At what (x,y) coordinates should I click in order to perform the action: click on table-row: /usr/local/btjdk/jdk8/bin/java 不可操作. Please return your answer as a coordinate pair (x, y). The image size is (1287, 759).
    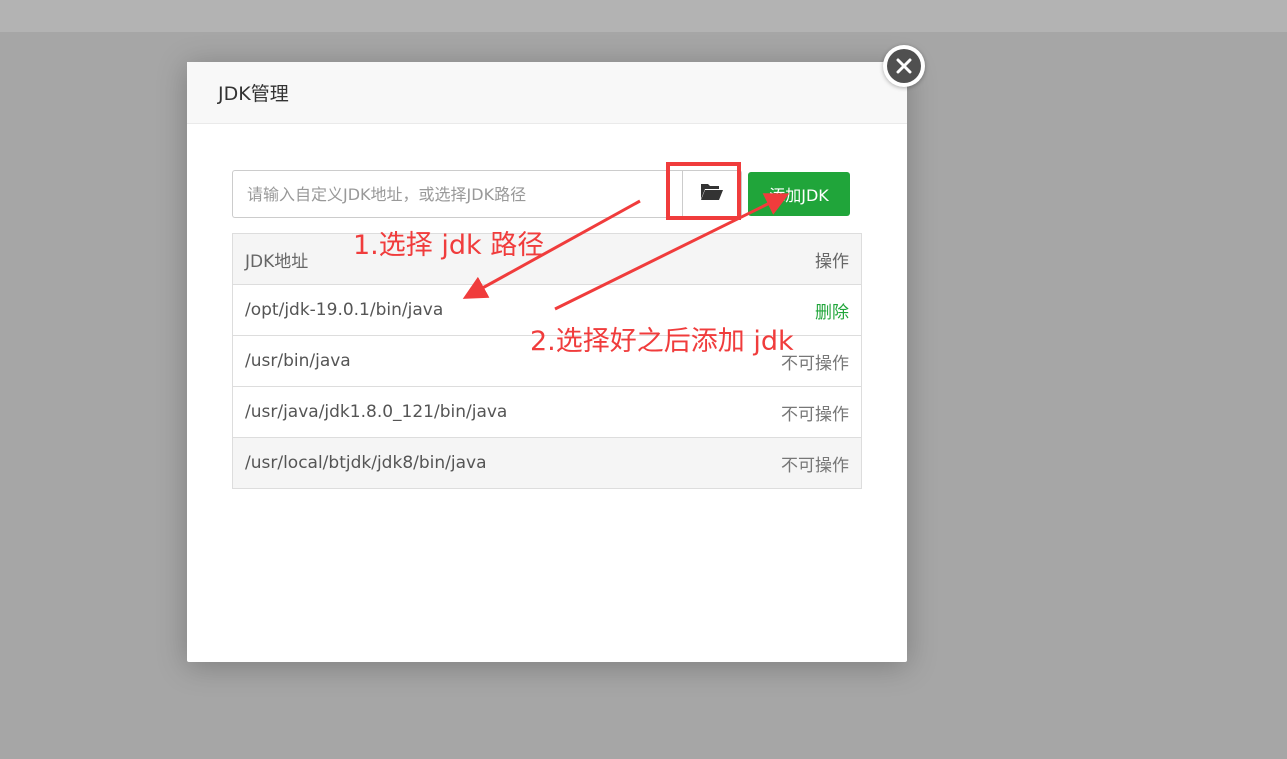
    Looking at the image, I should click on (547, 463).